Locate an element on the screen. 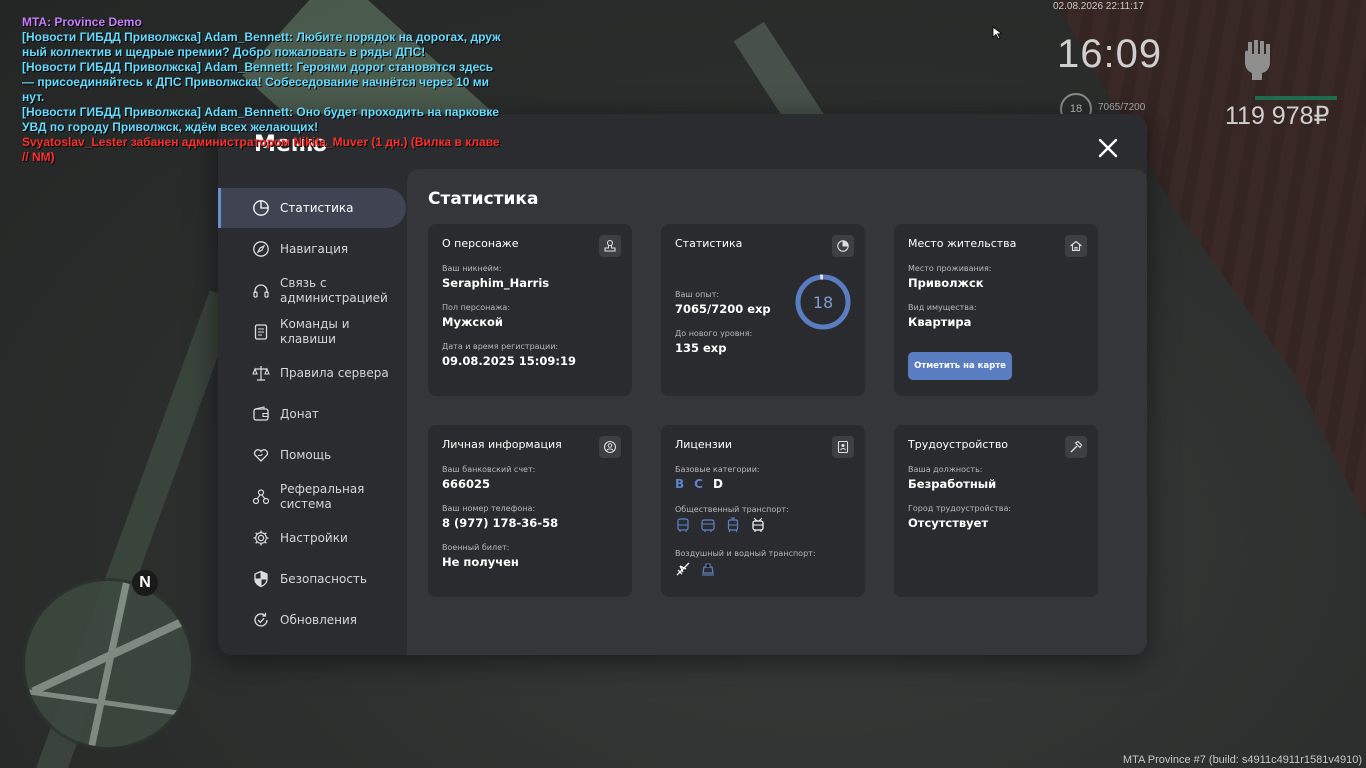 This screenshot has height=768, width=1366. sidebar-item-label: Реферальная система is located at coordinates (322, 496).